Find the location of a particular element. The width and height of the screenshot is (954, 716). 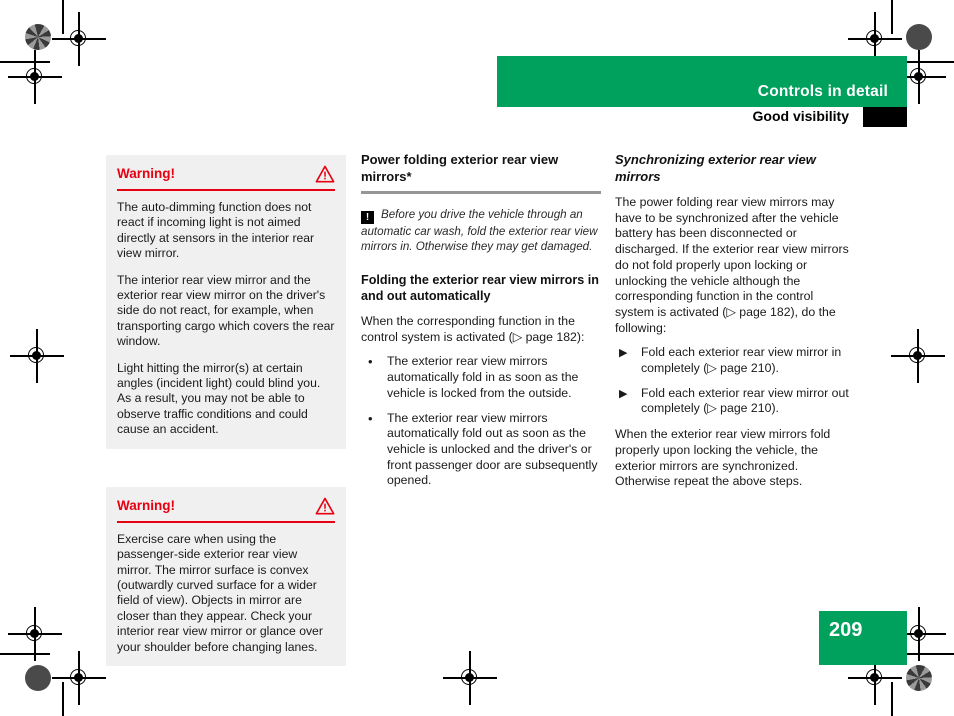

header-section-title: Good visibility is located at coordinates (800, 116).